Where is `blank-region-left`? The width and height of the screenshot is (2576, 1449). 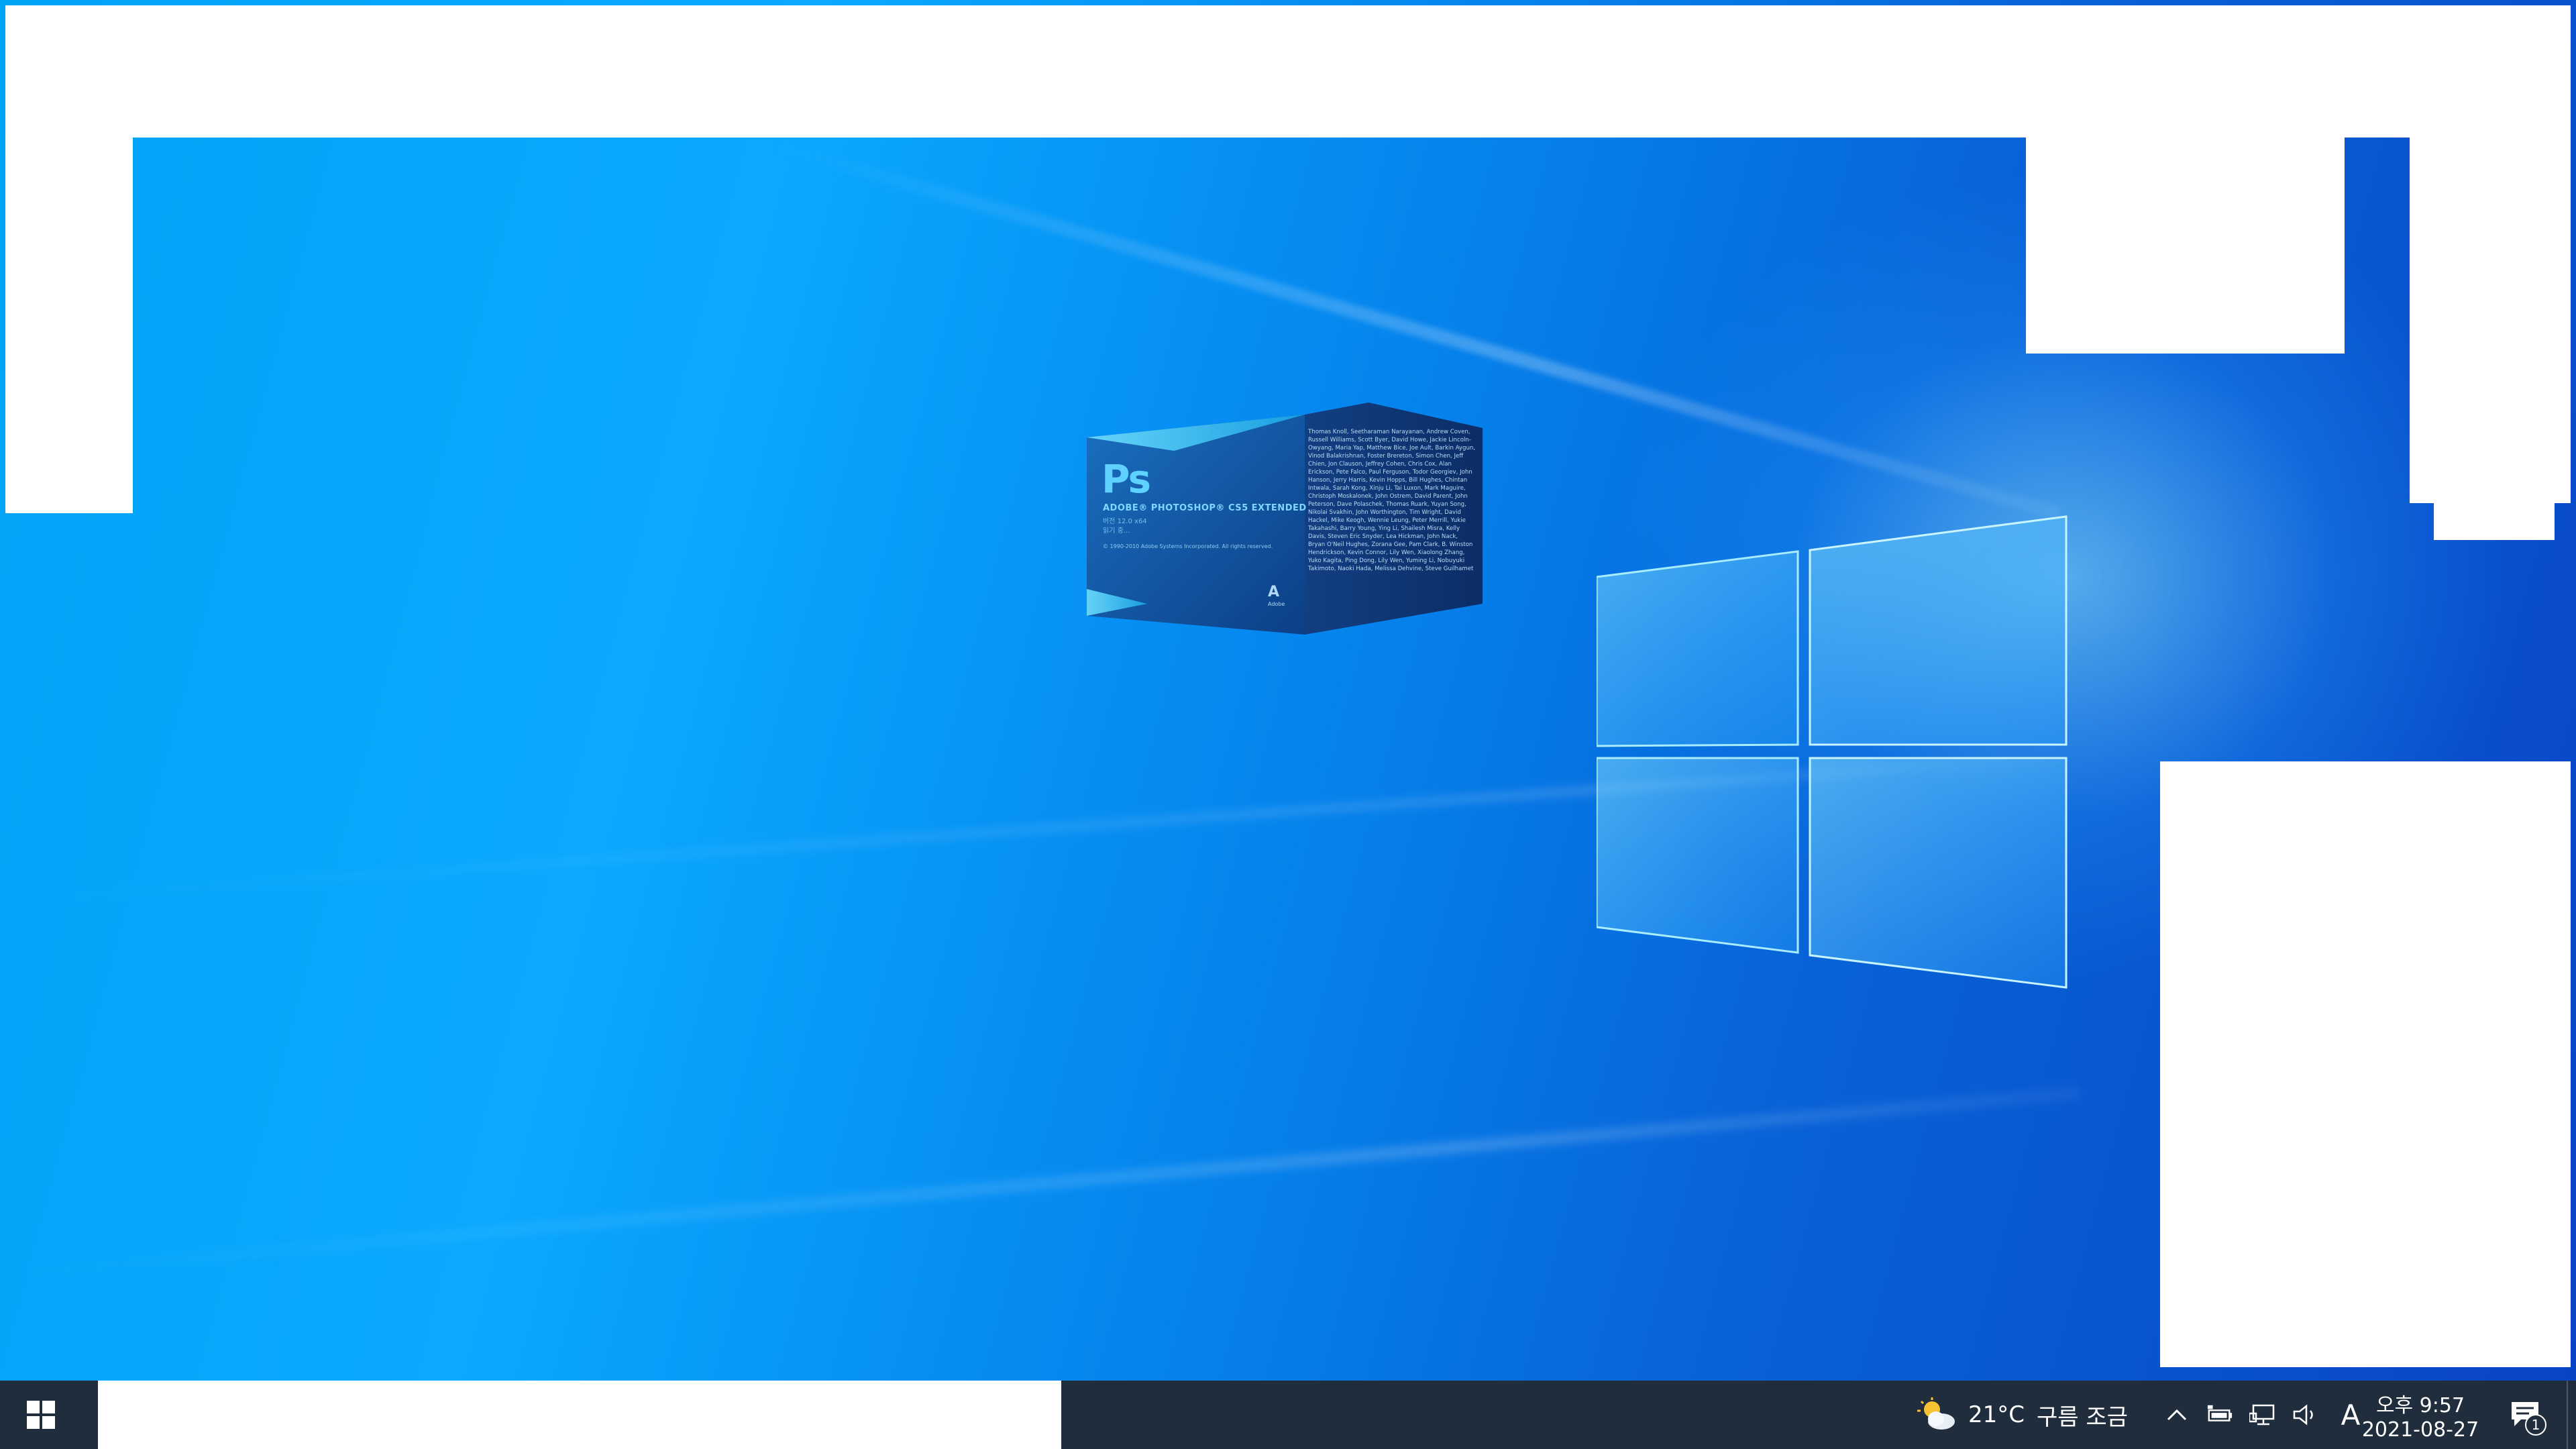 blank-region-left is located at coordinates (69, 325).